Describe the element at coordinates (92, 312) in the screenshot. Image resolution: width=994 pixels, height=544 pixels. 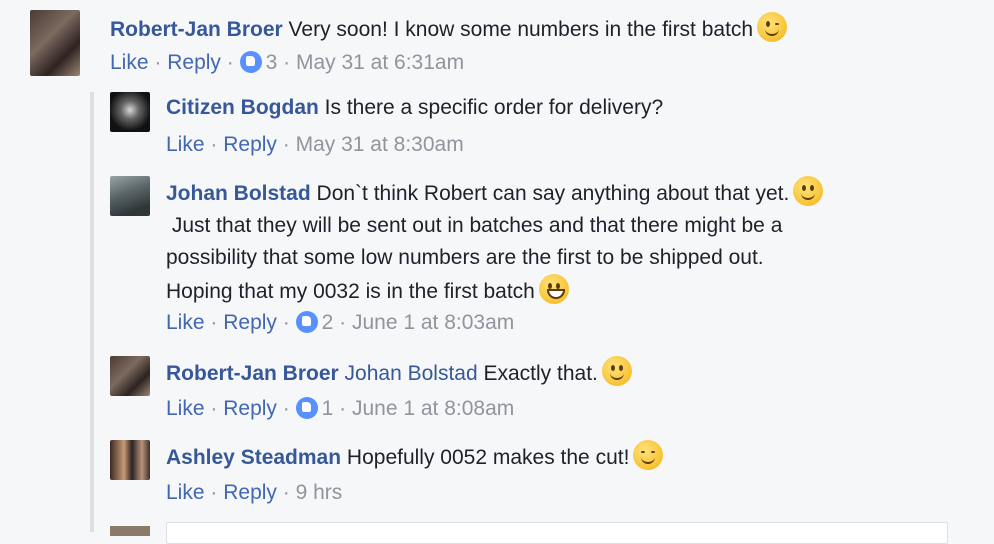
I see `reply-thread-bar` at that location.